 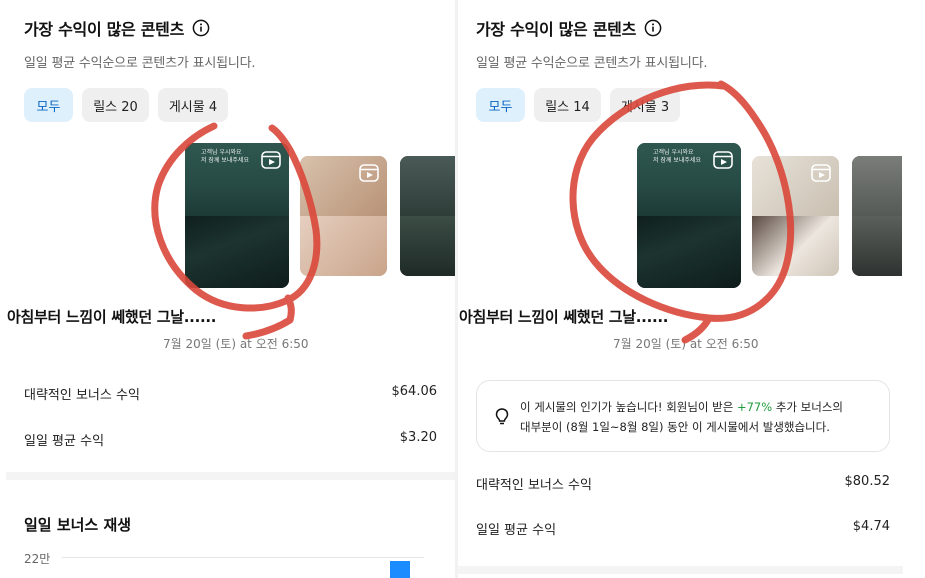 I want to click on filter-chip-reels: 릴스 20, so click(x=115, y=105).